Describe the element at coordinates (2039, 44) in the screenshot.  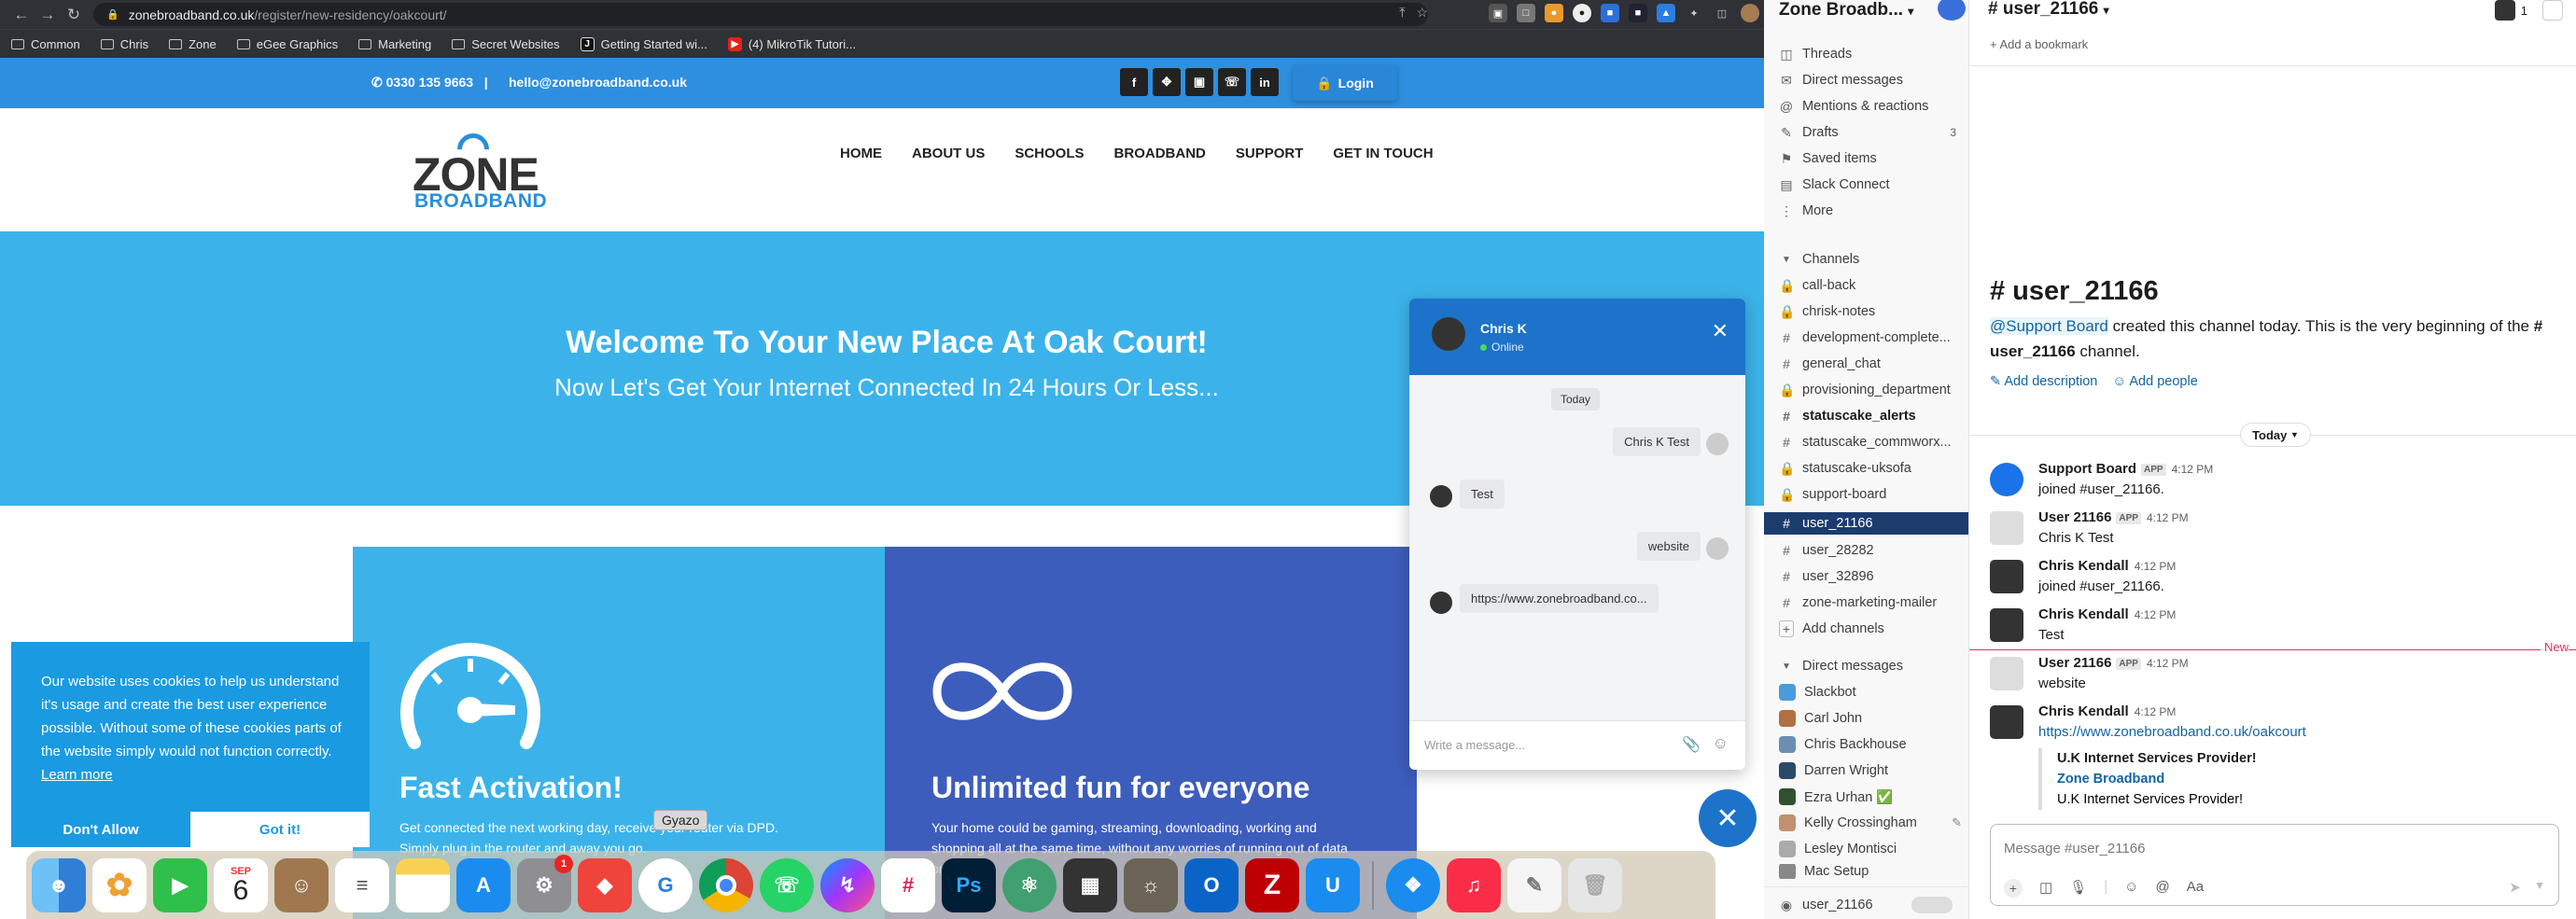
I see `add-bookmark-button: + Add a bookmark` at that location.